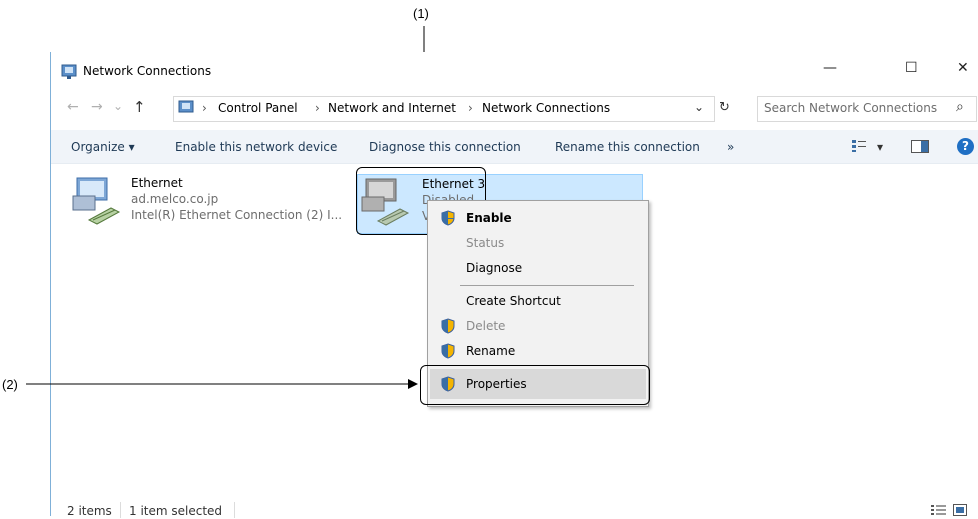 This screenshot has width=978, height=519. I want to click on callout-2-arrow, so click(222, 384).